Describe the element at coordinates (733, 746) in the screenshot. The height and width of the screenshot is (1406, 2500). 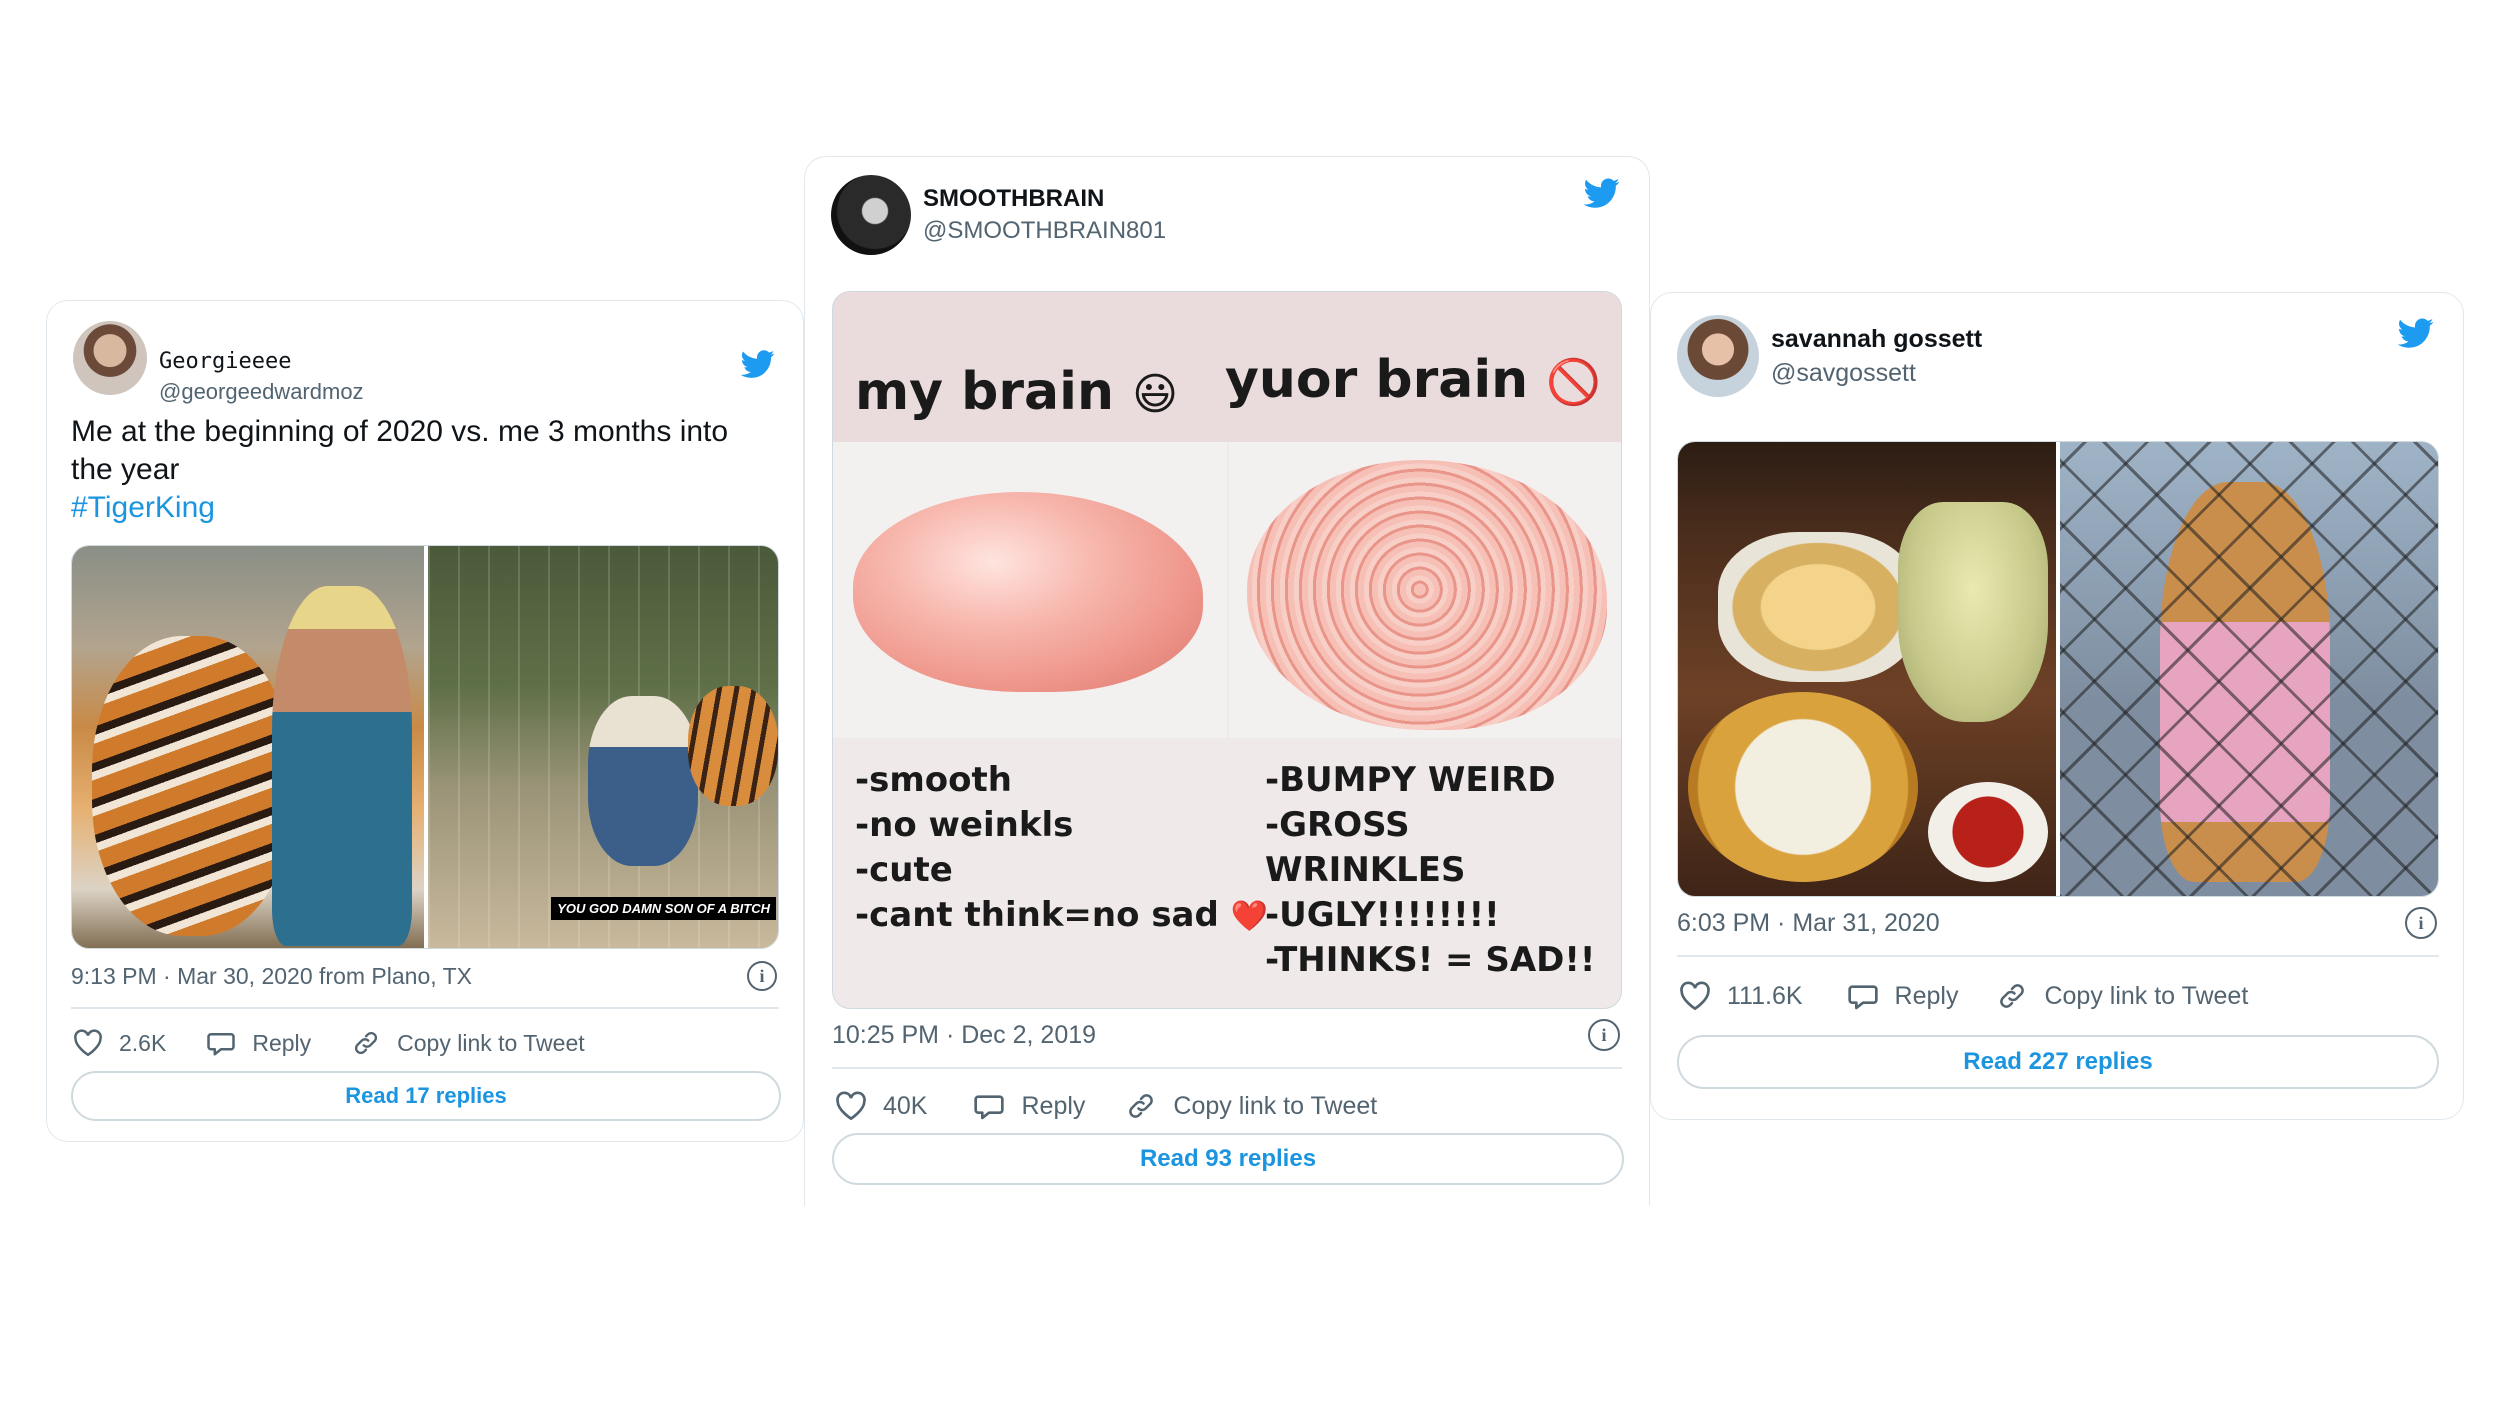
I see `lunging-tiger` at that location.